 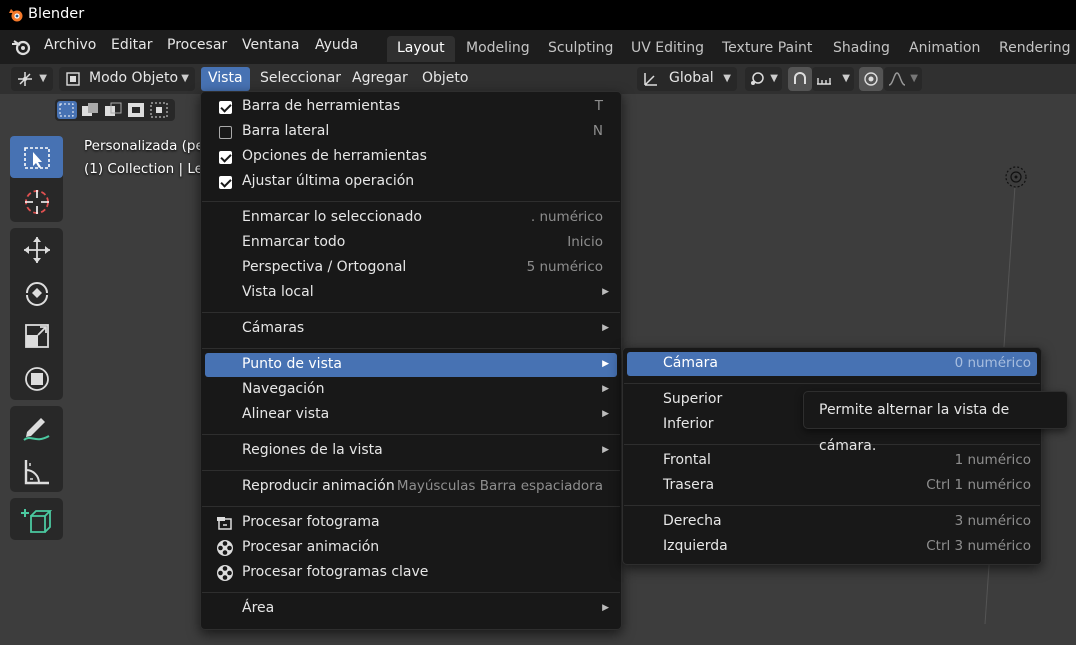 What do you see at coordinates (36, 179) in the screenshot?
I see `tool-group-select` at bounding box center [36, 179].